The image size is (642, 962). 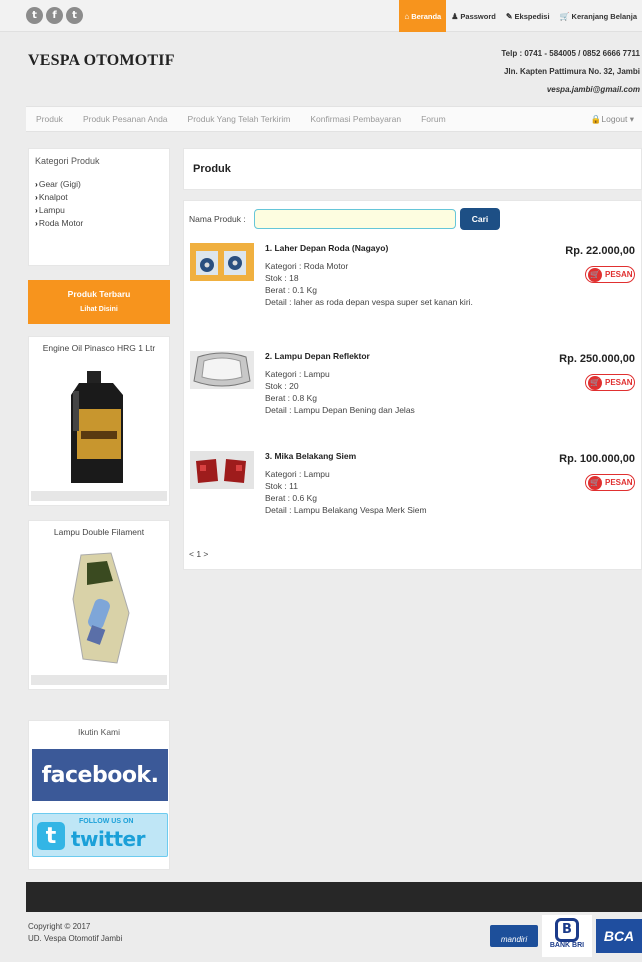 I want to click on social-icons: t f t, so click(x=54, y=15).